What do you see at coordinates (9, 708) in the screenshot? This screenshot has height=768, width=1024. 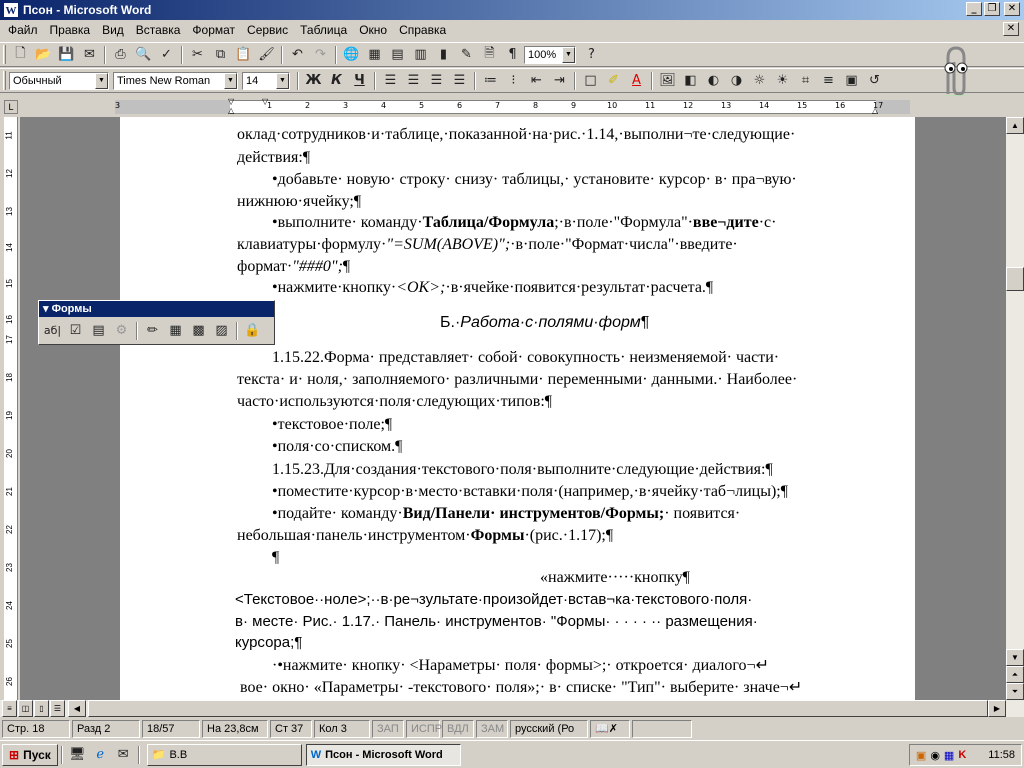 I see `normal-view-icon: ≡` at bounding box center [9, 708].